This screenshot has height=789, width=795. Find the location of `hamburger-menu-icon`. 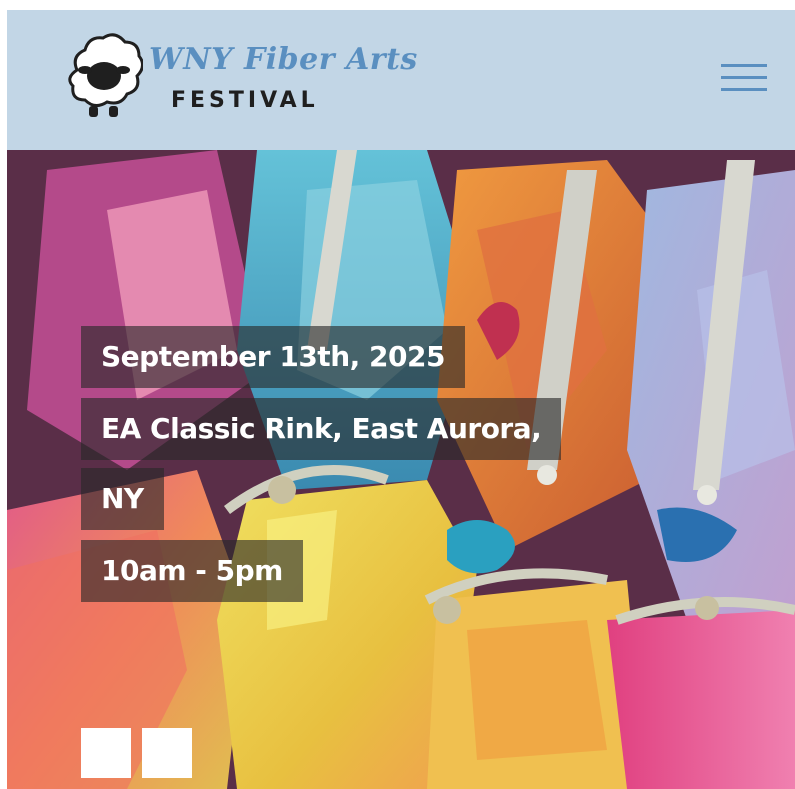

hamburger-menu-icon is located at coordinates (744, 77).